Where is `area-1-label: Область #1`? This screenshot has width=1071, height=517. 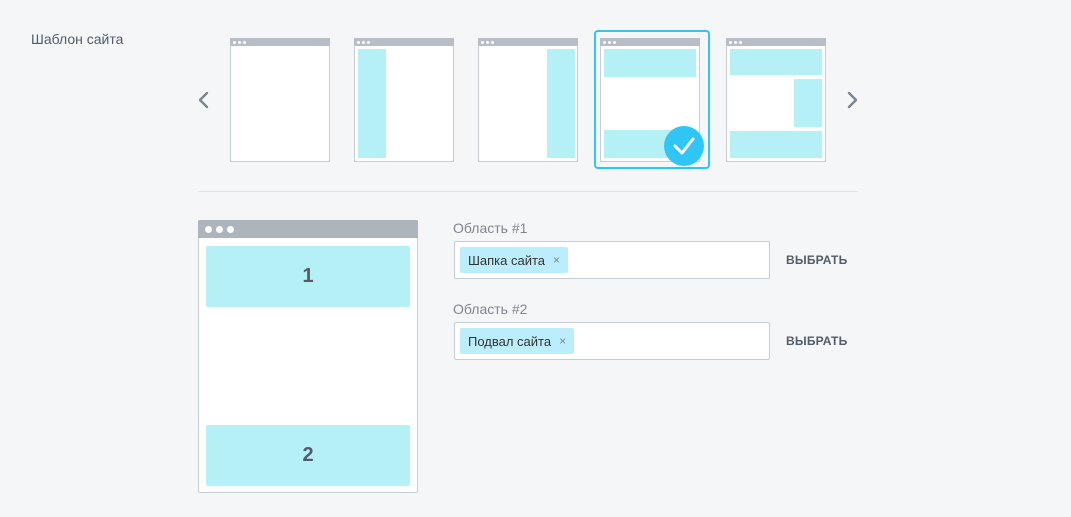
area-1-label: Область #1 is located at coordinates (490, 228).